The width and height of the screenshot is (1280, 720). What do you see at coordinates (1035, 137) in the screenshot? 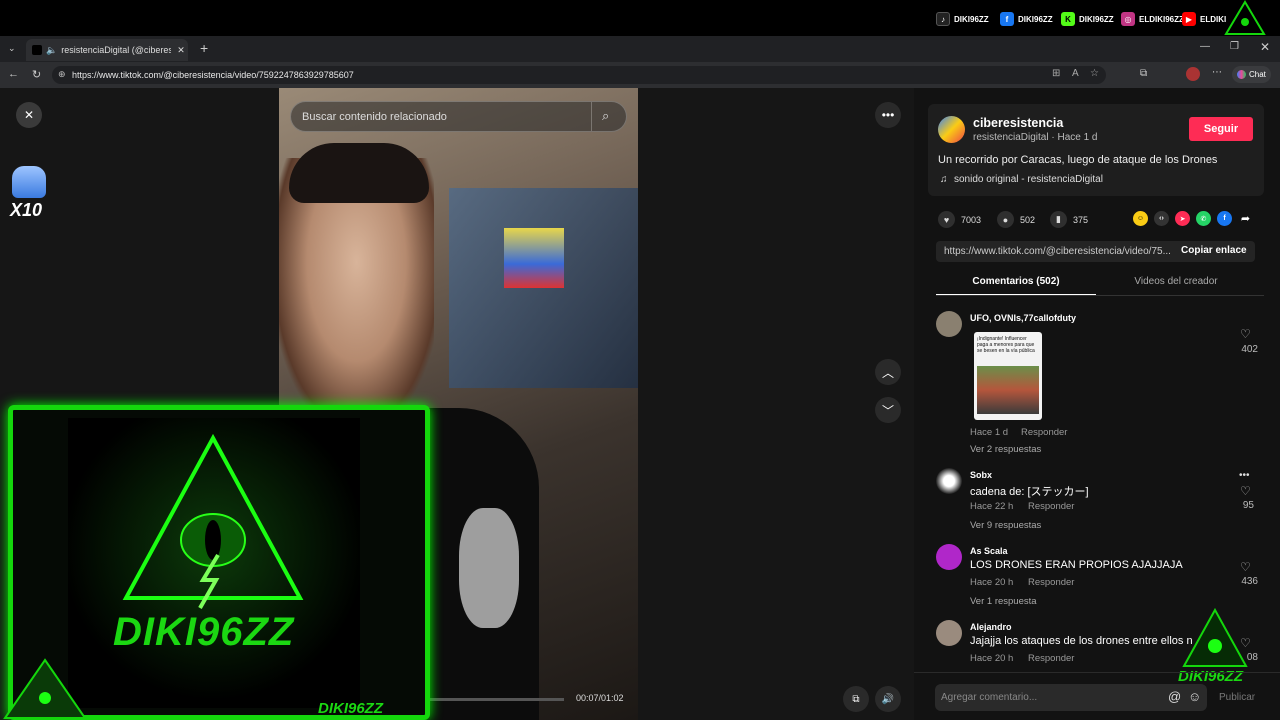
I see `author-handle-time: resistenciaDigital · Hace 1 d` at bounding box center [1035, 137].